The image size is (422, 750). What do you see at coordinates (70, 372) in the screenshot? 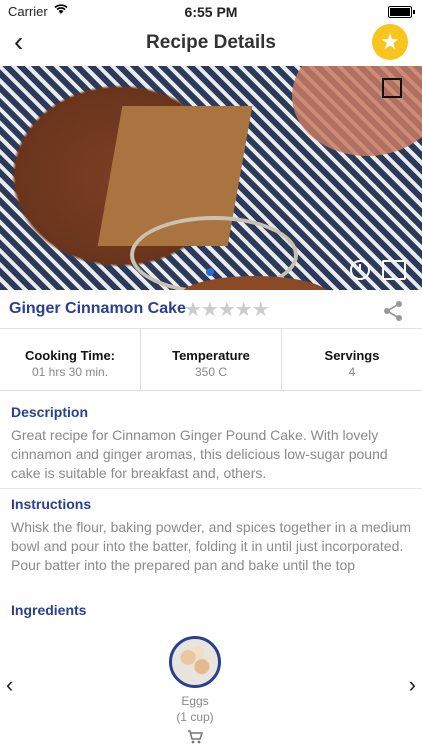
I see `cooking-time-value: 01 hrs 30 min.` at bounding box center [70, 372].